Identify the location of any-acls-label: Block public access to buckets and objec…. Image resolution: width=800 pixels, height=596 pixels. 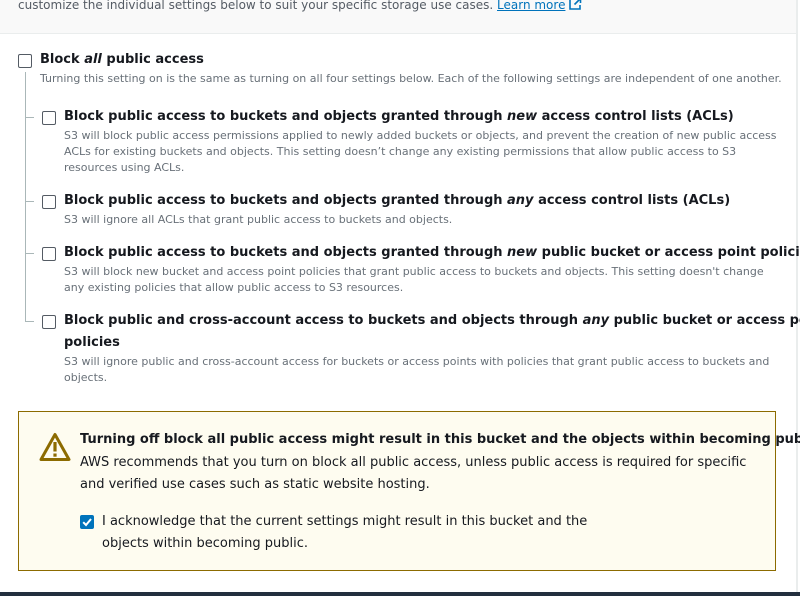
(397, 200).